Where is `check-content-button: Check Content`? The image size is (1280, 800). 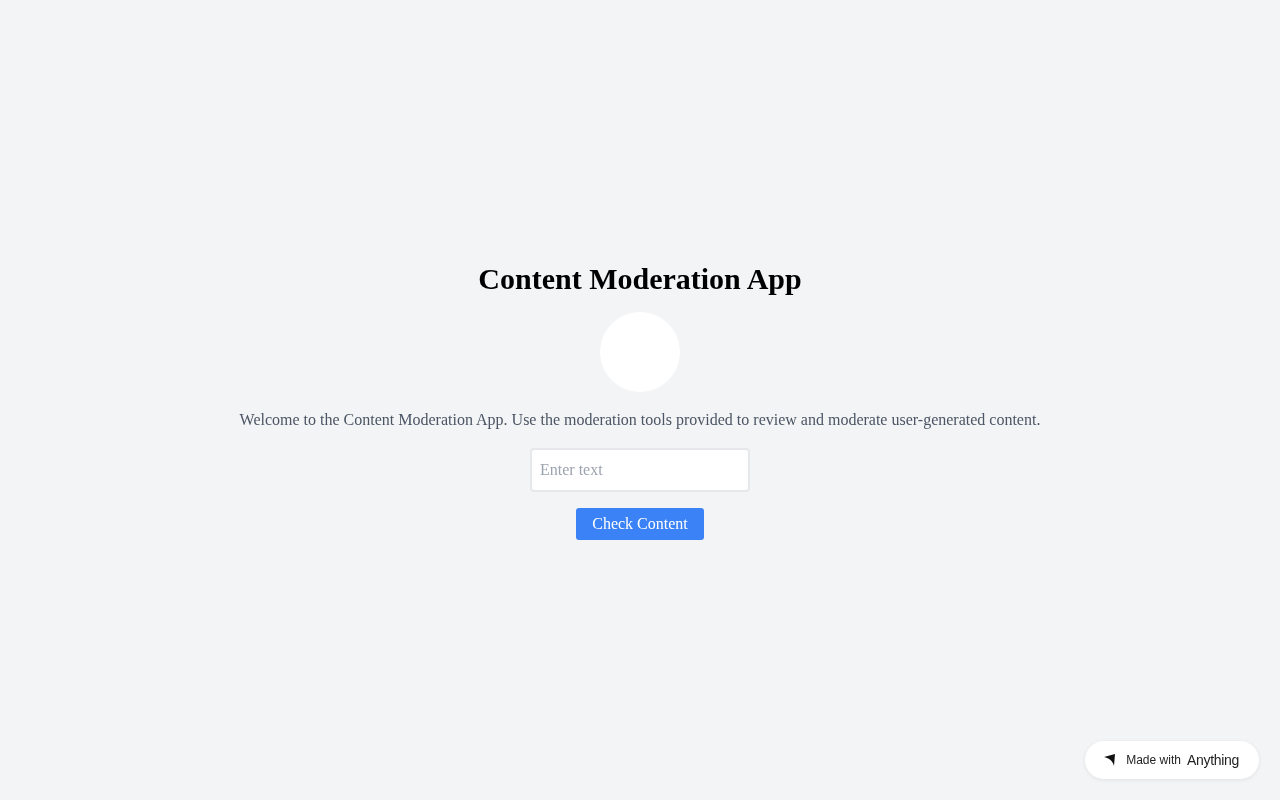 check-content-button: Check Content is located at coordinates (640, 524).